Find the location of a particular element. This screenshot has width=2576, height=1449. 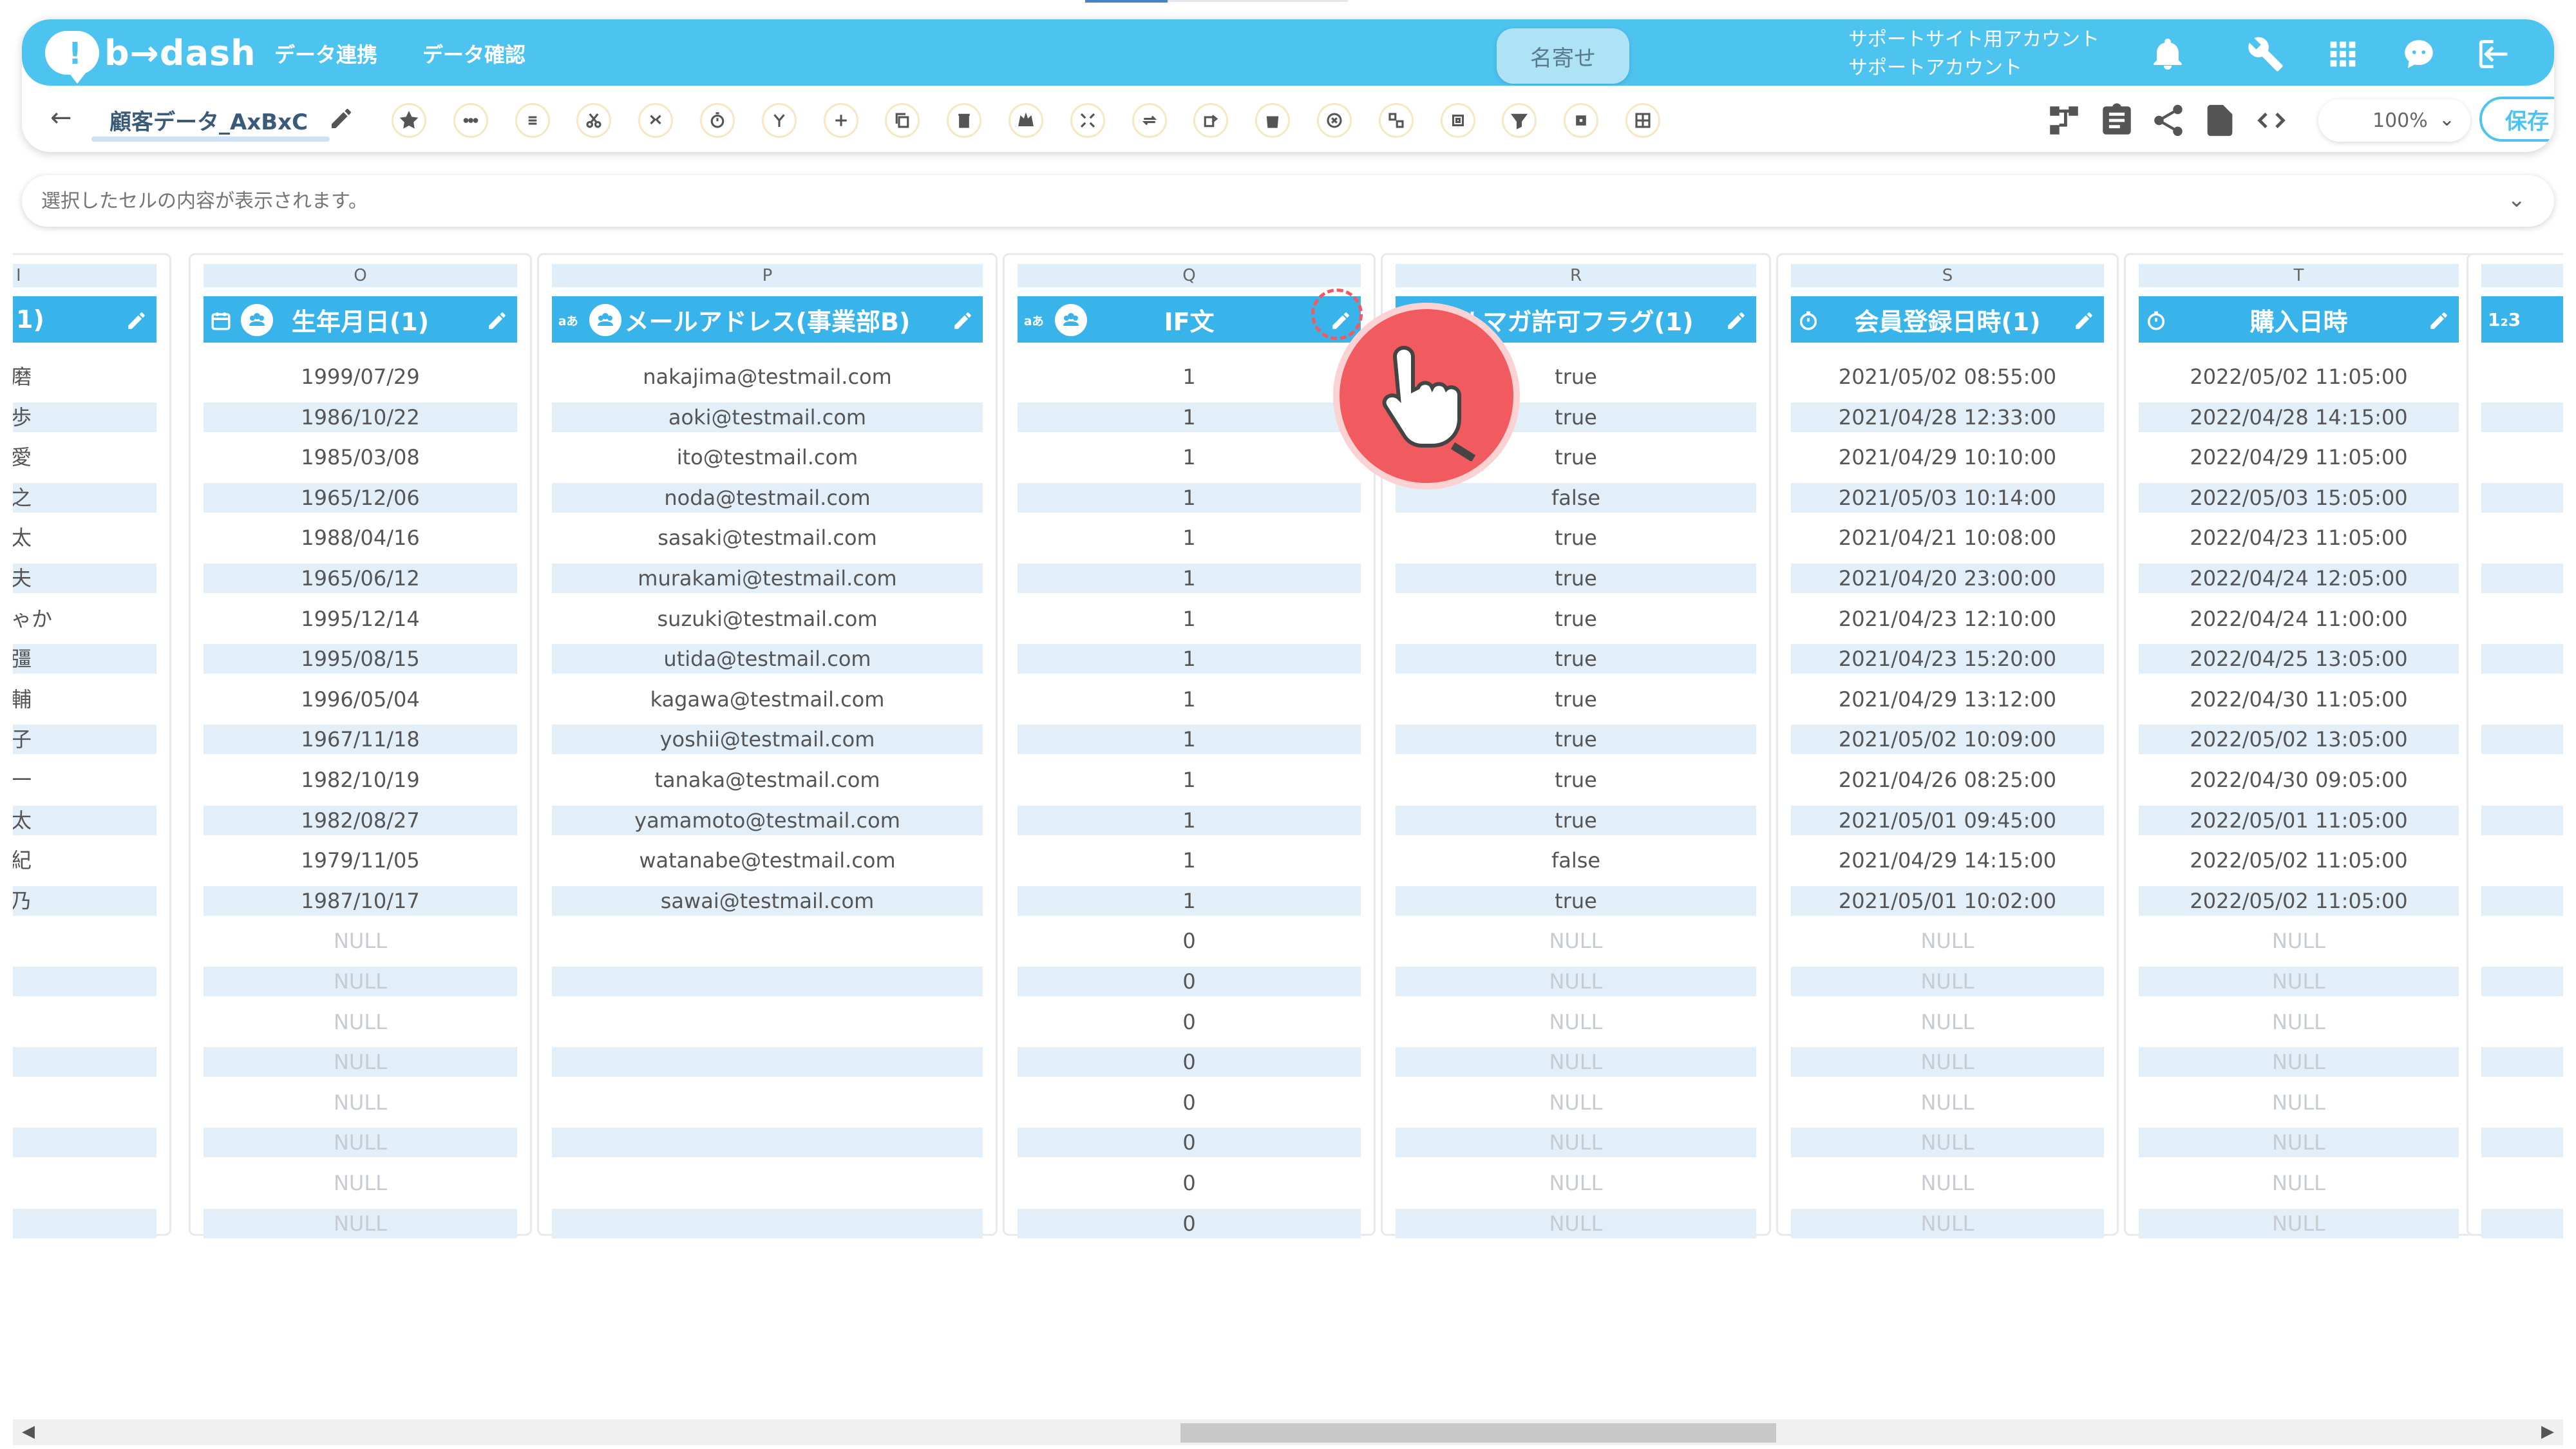

table-cell: utida@testmail.com is located at coordinates (767, 659).